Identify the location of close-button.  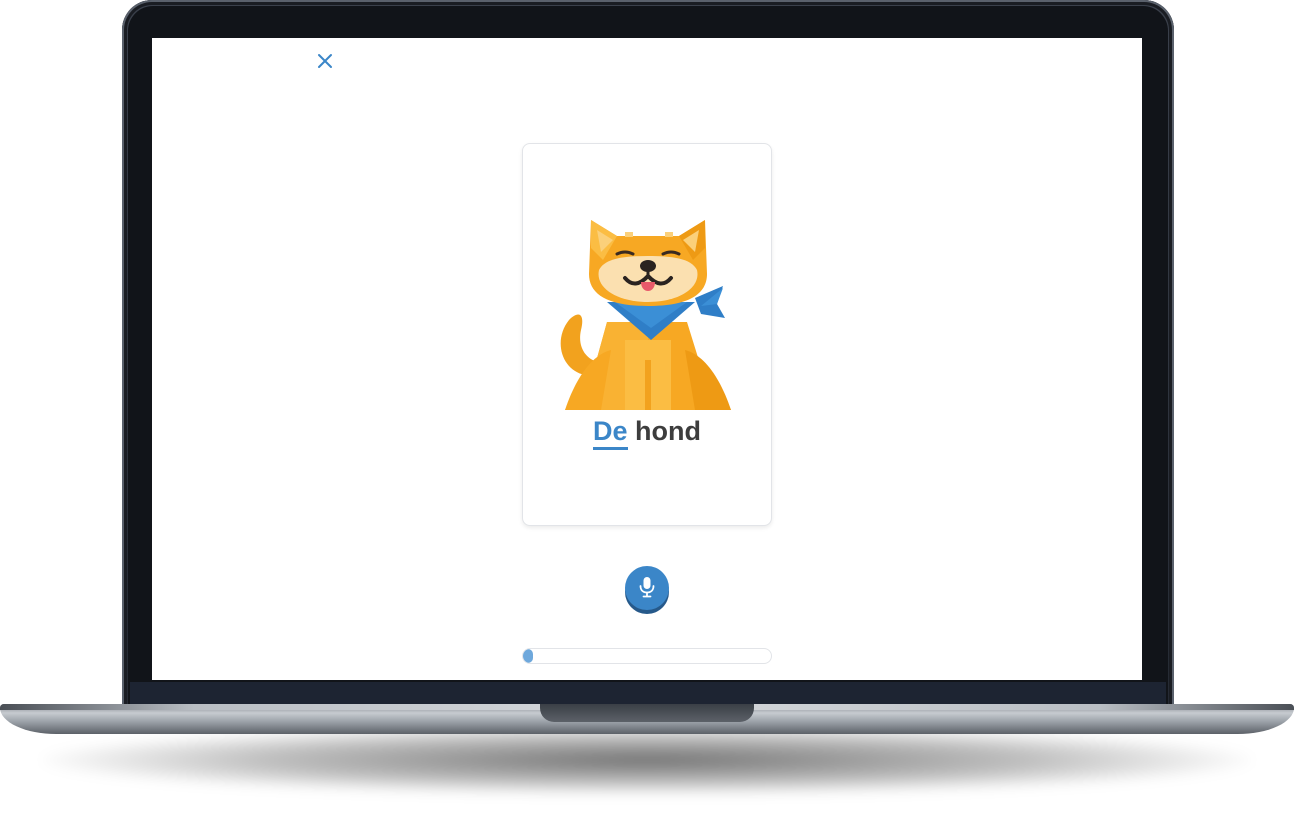
(325, 61).